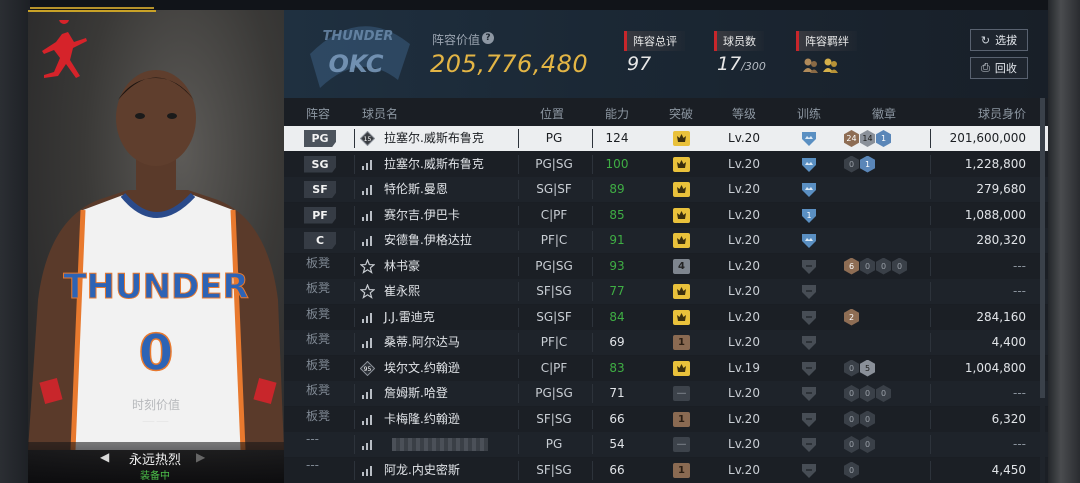 This screenshot has width=1080, height=483. What do you see at coordinates (666, 266) in the screenshot?
I see `table-row: 板凳 林书豪 PG|SG 93 4 Lv.20 6 0 0 0 ---` at bounding box center [666, 266].